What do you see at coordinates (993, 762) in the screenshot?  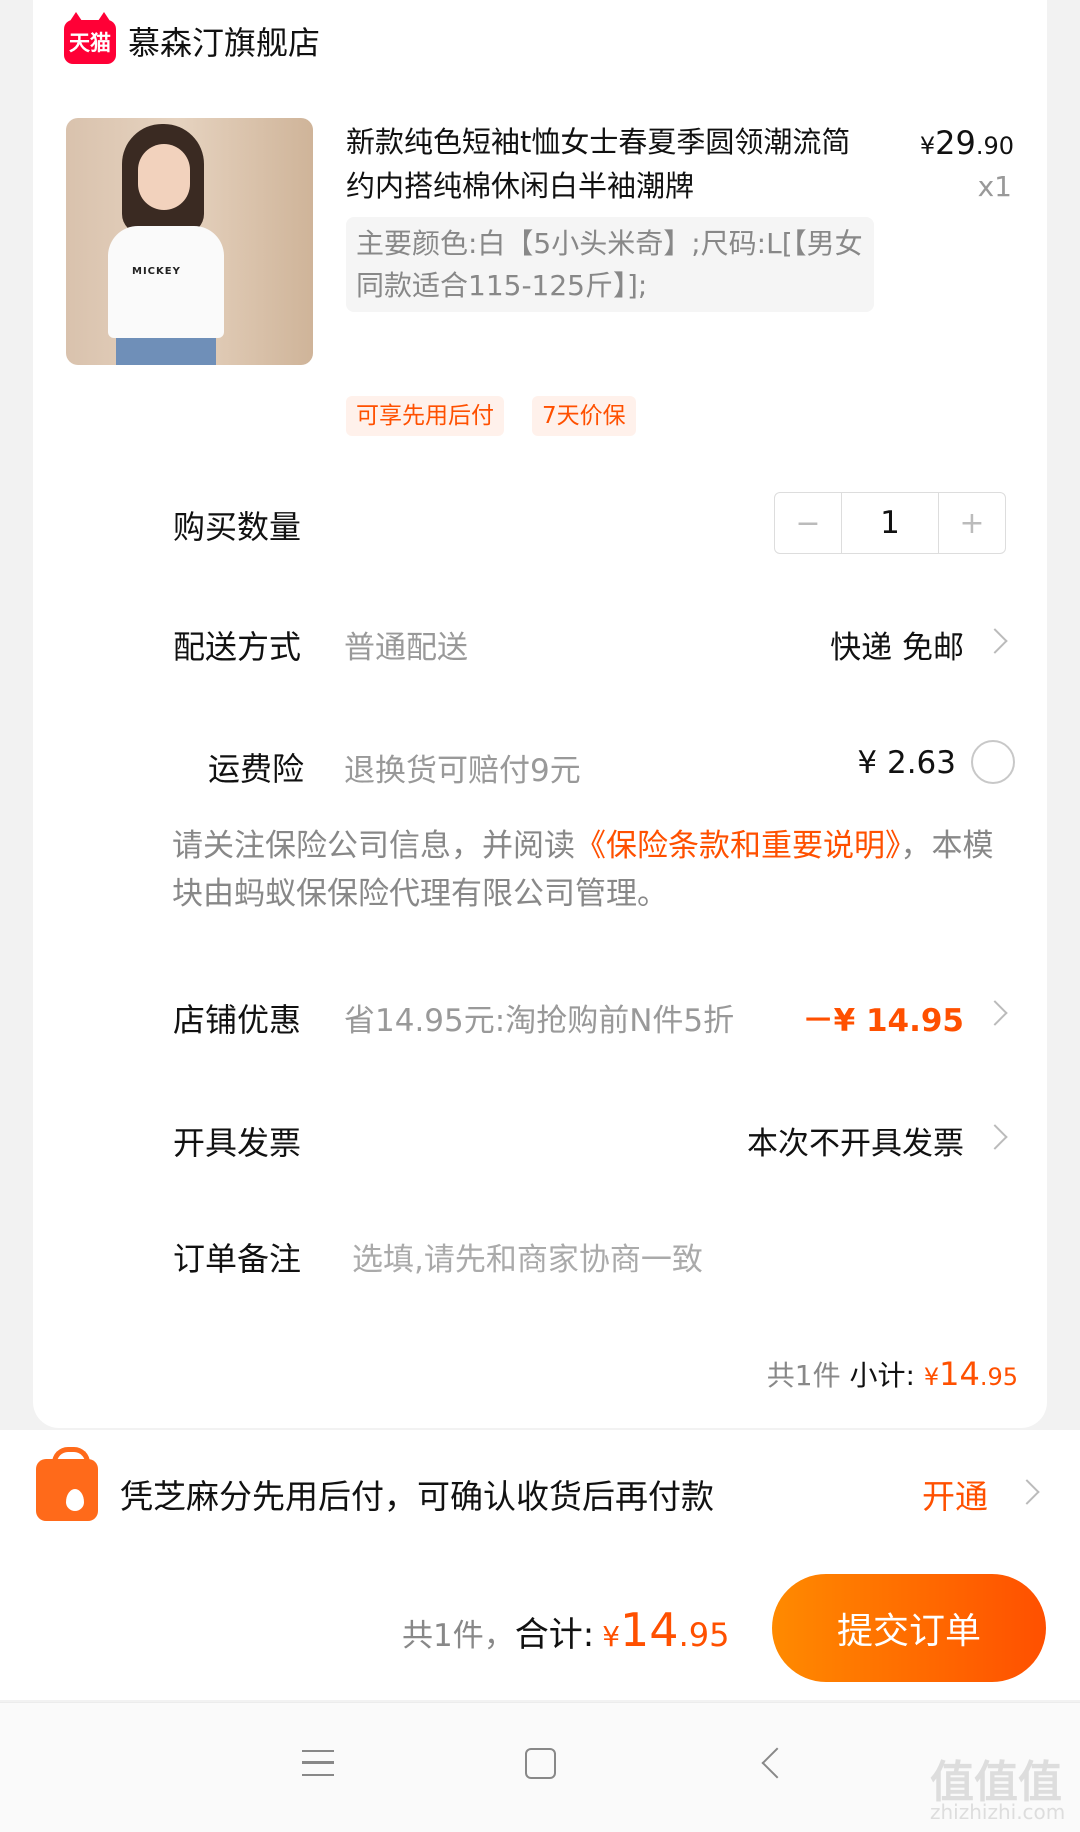 I see `insurance-radio` at bounding box center [993, 762].